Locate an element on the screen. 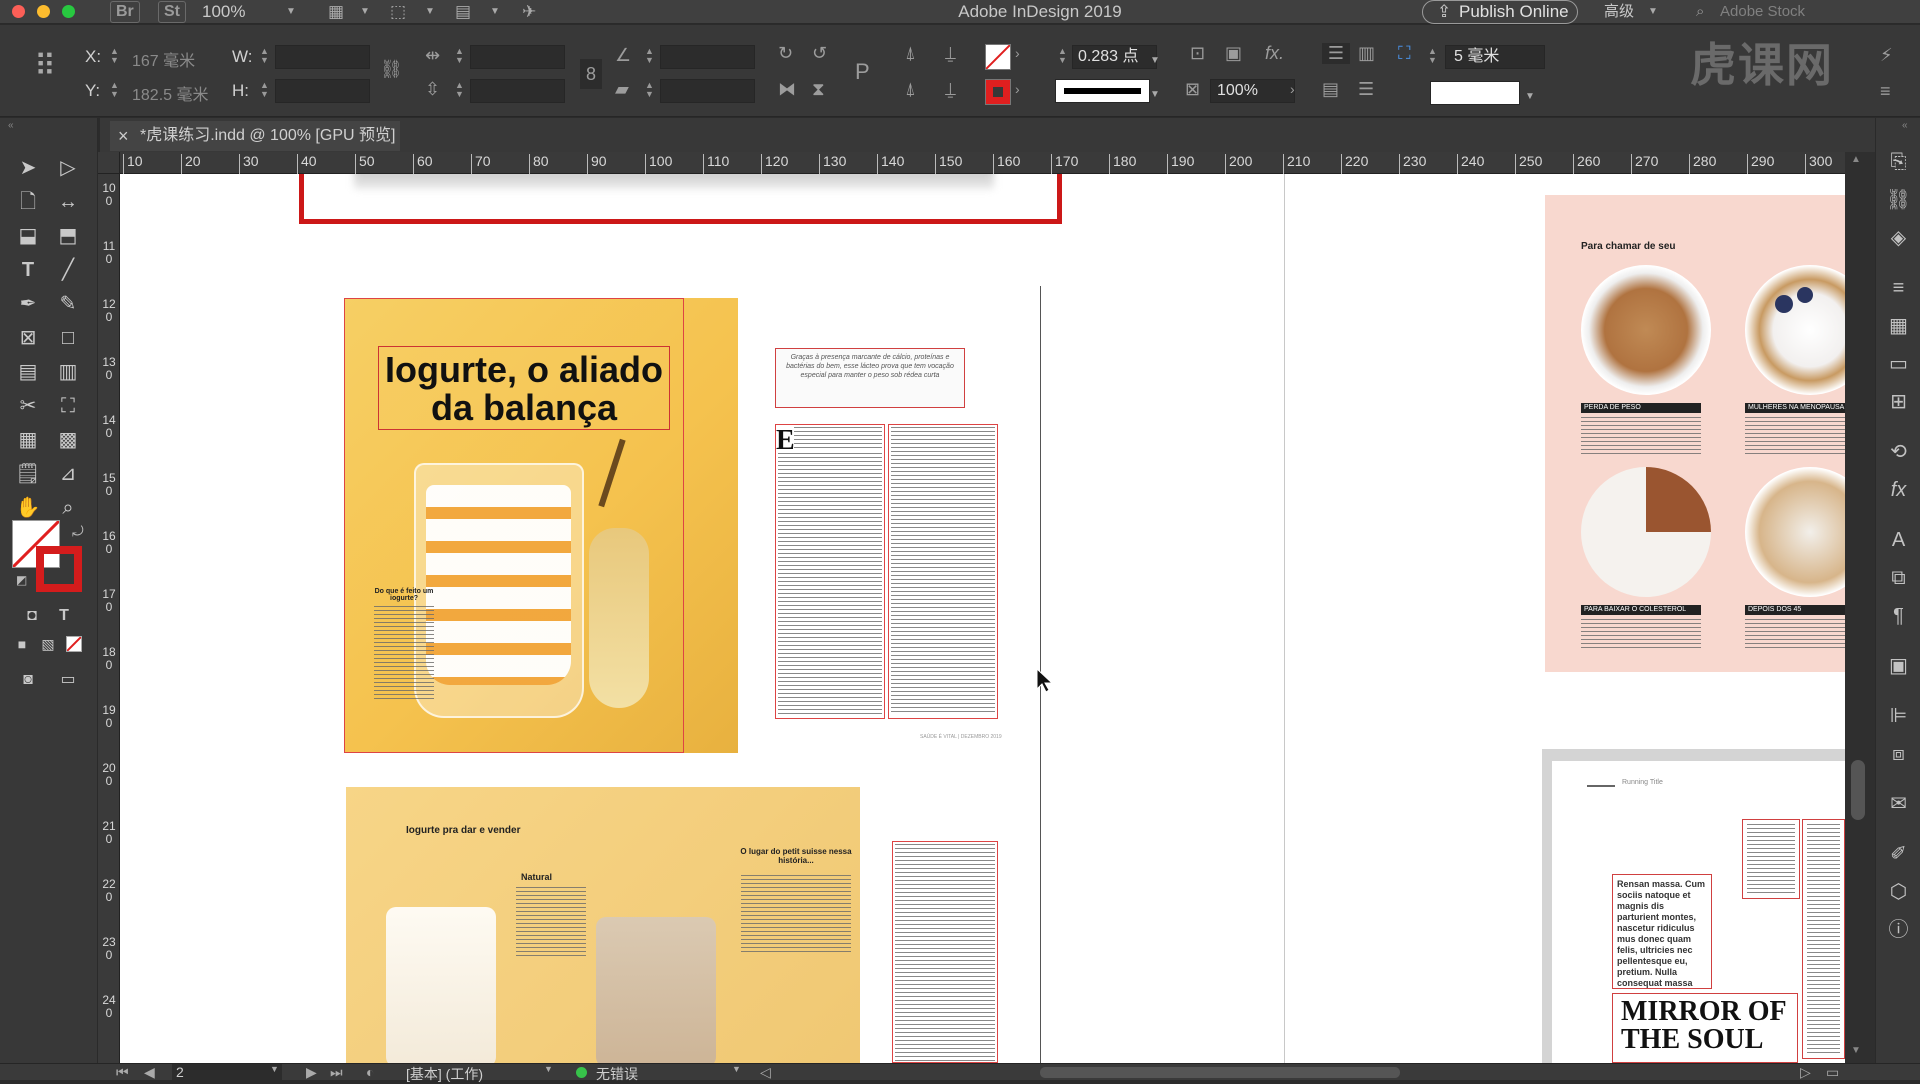 The width and height of the screenshot is (1920, 1084). flip-vertical-icon: ⧗ is located at coordinates (818, 89).